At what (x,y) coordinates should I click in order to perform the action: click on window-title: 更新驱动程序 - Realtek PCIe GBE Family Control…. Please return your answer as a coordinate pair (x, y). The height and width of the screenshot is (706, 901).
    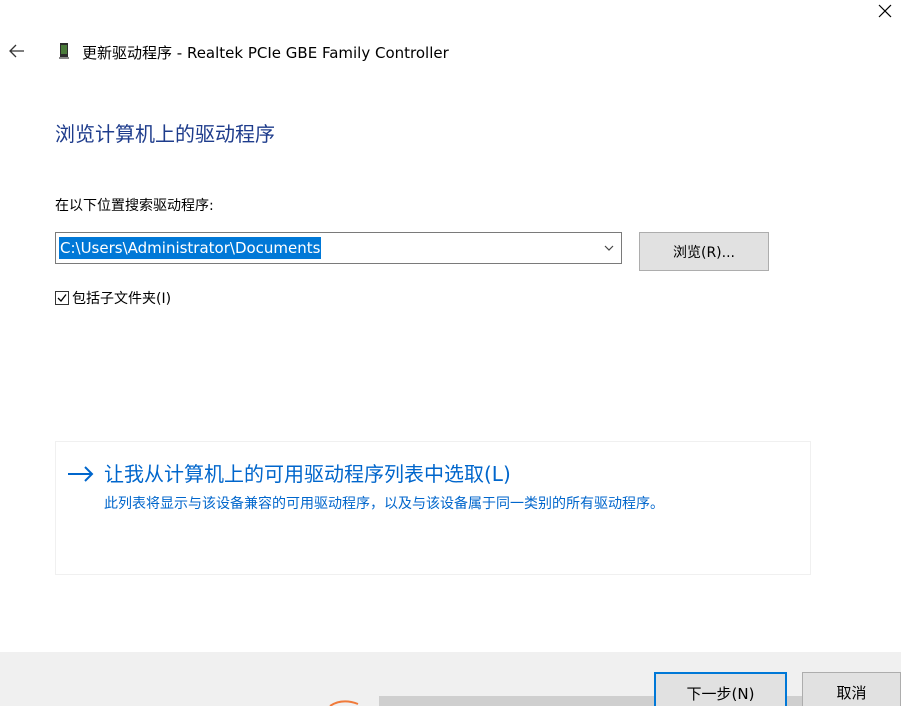
    Looking at the image, I should click on (265, 53).